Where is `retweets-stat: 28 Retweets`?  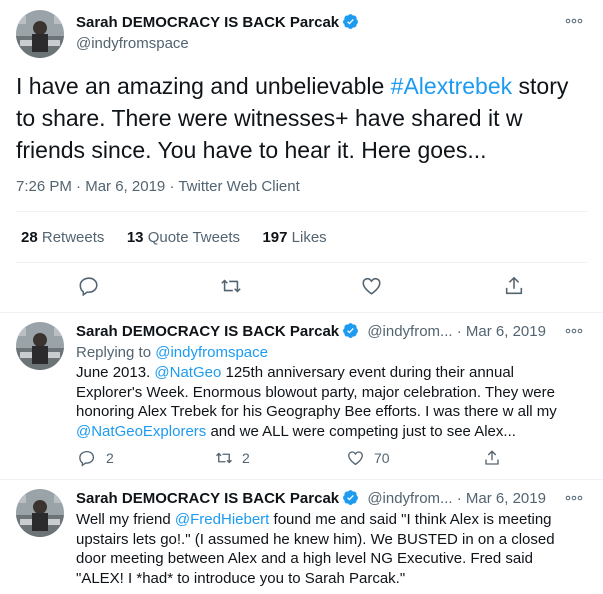
retweets-stat: 28 Retweets is located at coordinates (62, 237).